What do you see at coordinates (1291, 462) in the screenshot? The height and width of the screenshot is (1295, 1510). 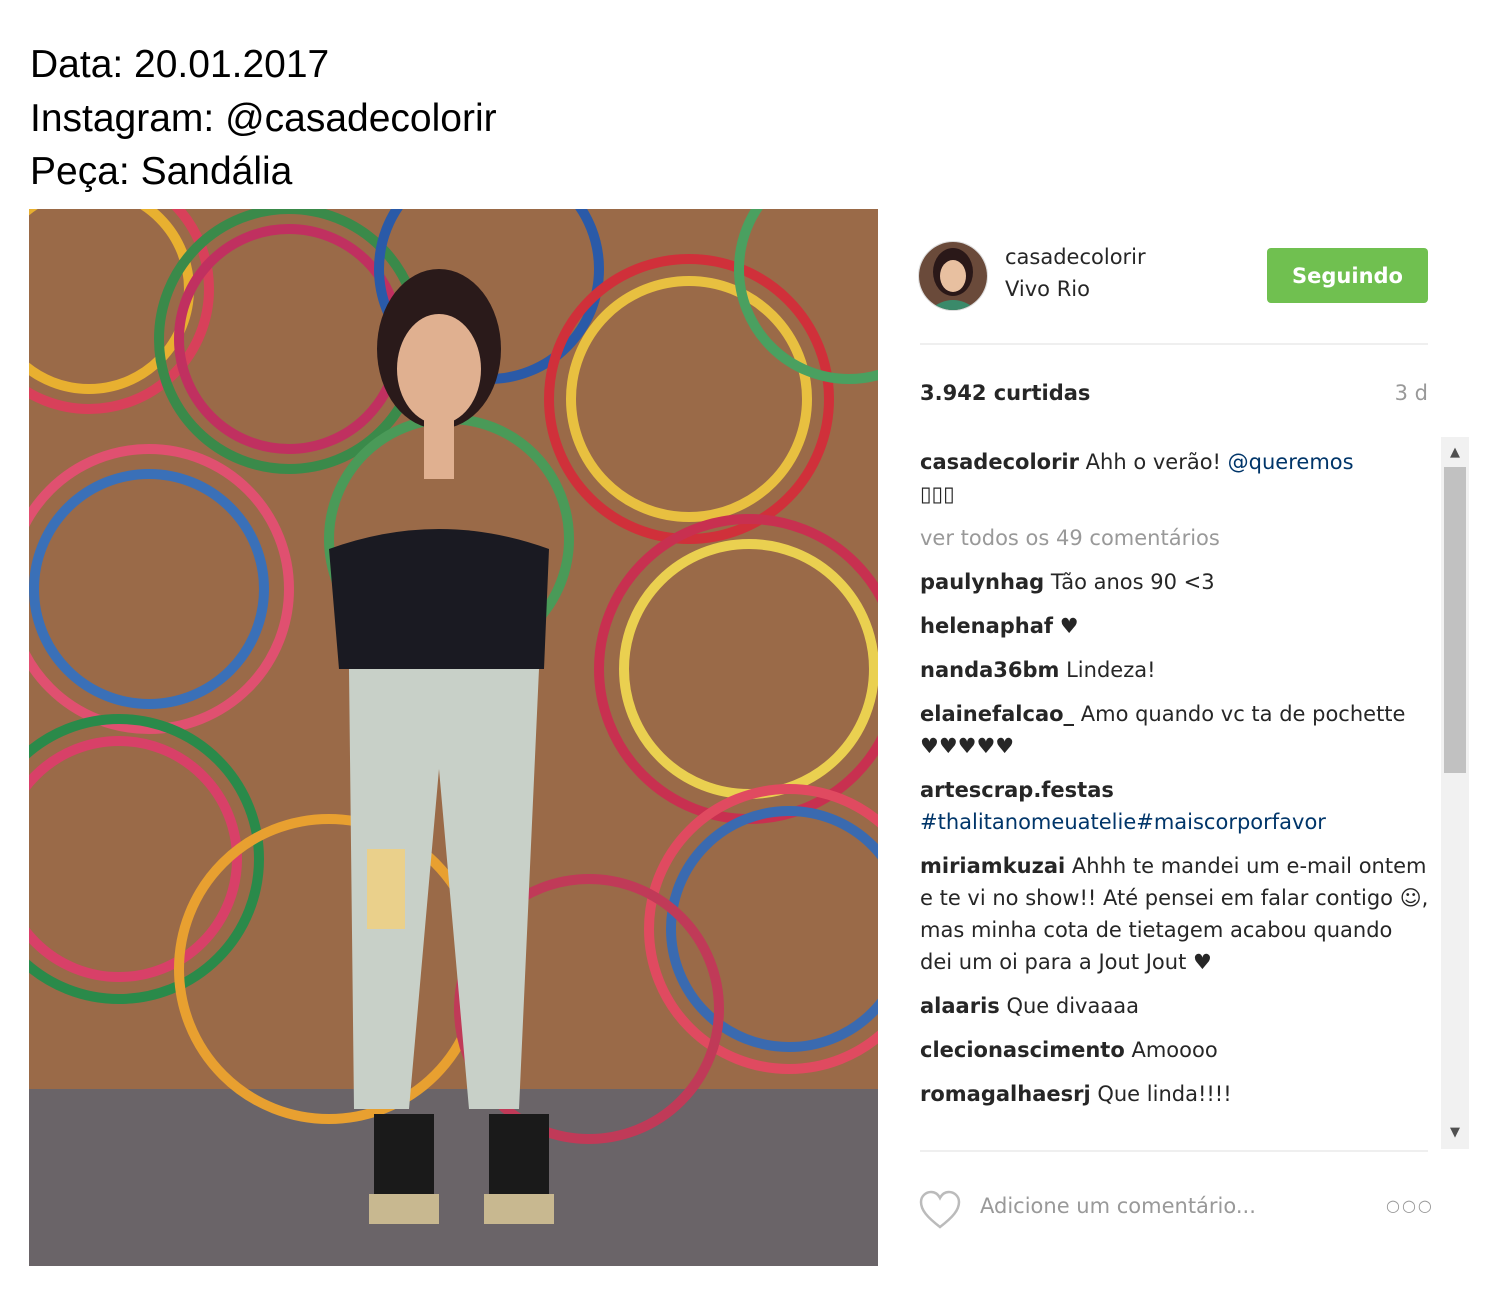 I see `caption-mention: @queremos` at bounding box center [1291, 462].